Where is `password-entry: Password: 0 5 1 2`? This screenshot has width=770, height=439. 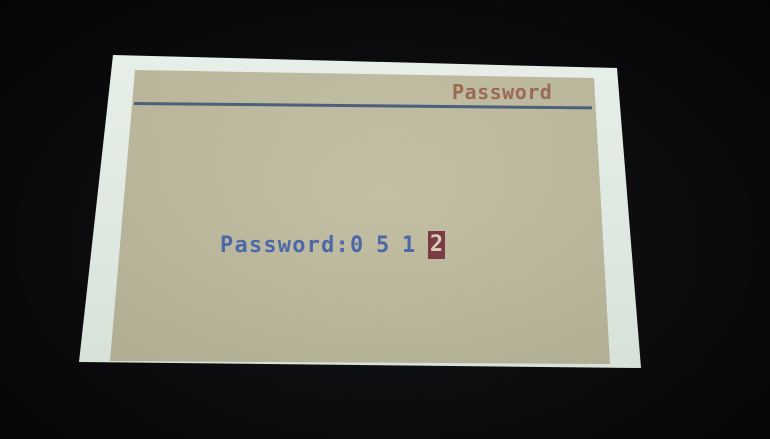 password-entry: Password: 0 5 1 2 is located at coordinates (333, 245).